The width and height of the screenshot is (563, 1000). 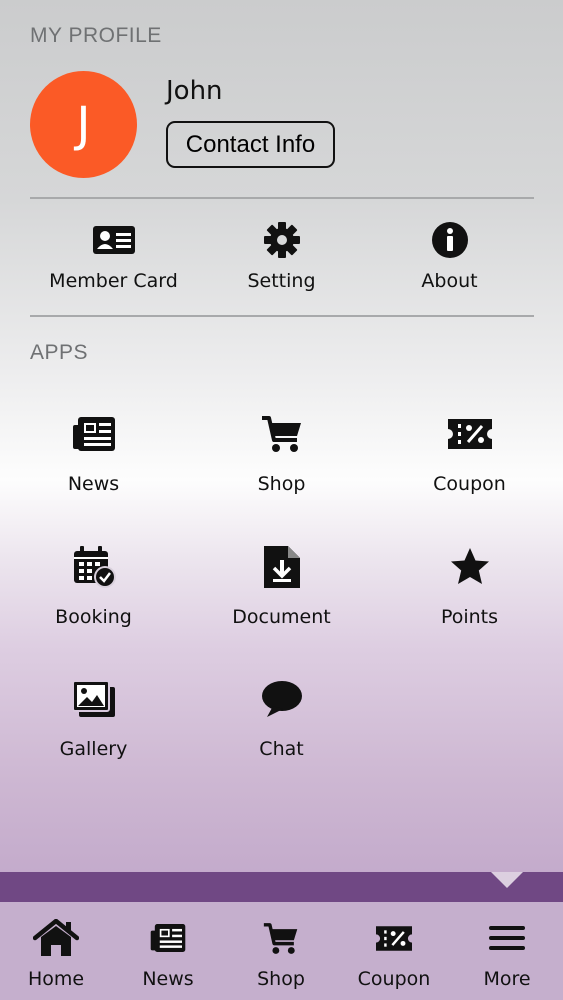 I want to click on app-points: Points, so click(x=469, y=586).